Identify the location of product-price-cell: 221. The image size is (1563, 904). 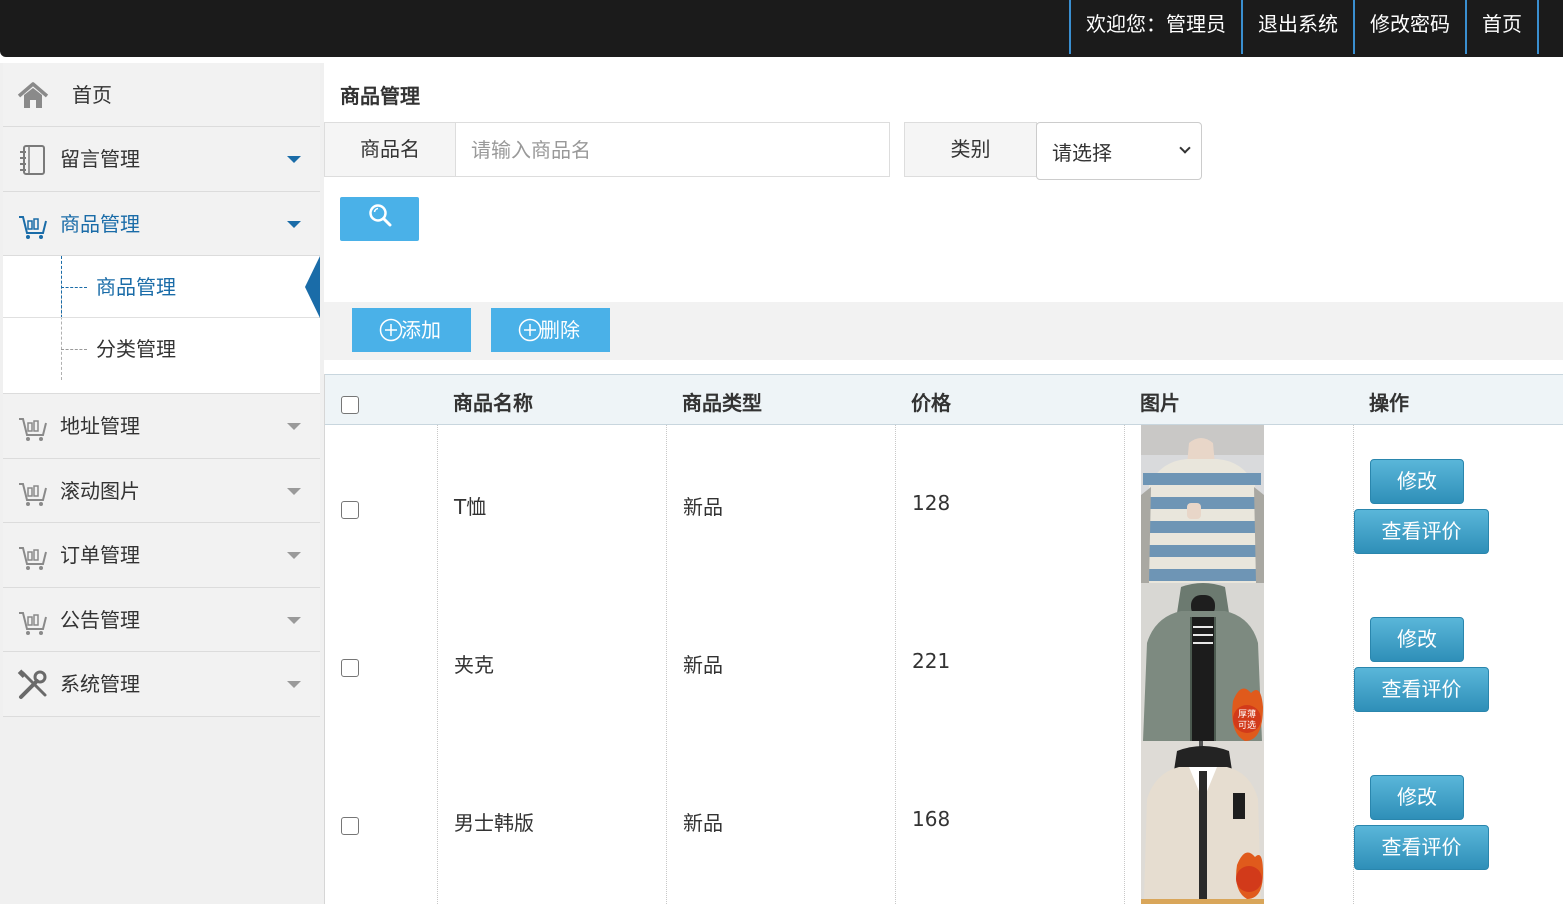
(931, 661).